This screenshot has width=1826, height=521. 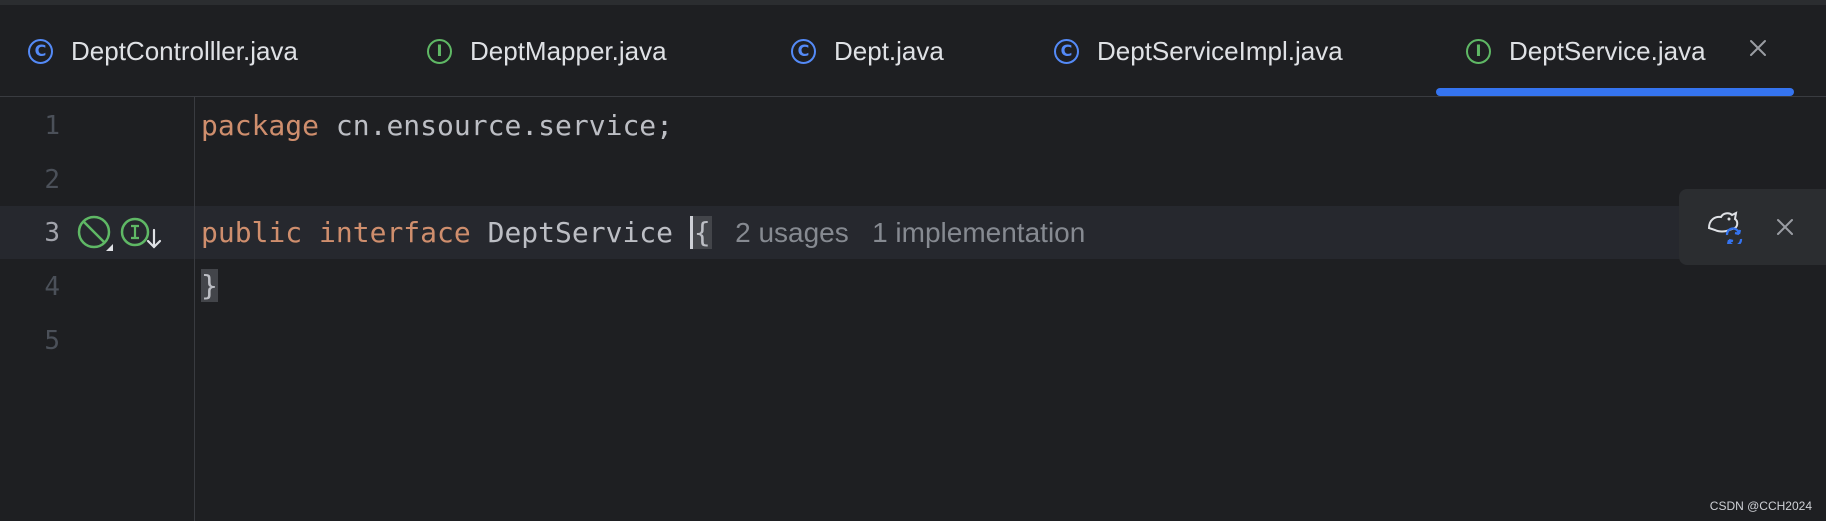 I want to click on keyword: package, so click(x=260, y=125).